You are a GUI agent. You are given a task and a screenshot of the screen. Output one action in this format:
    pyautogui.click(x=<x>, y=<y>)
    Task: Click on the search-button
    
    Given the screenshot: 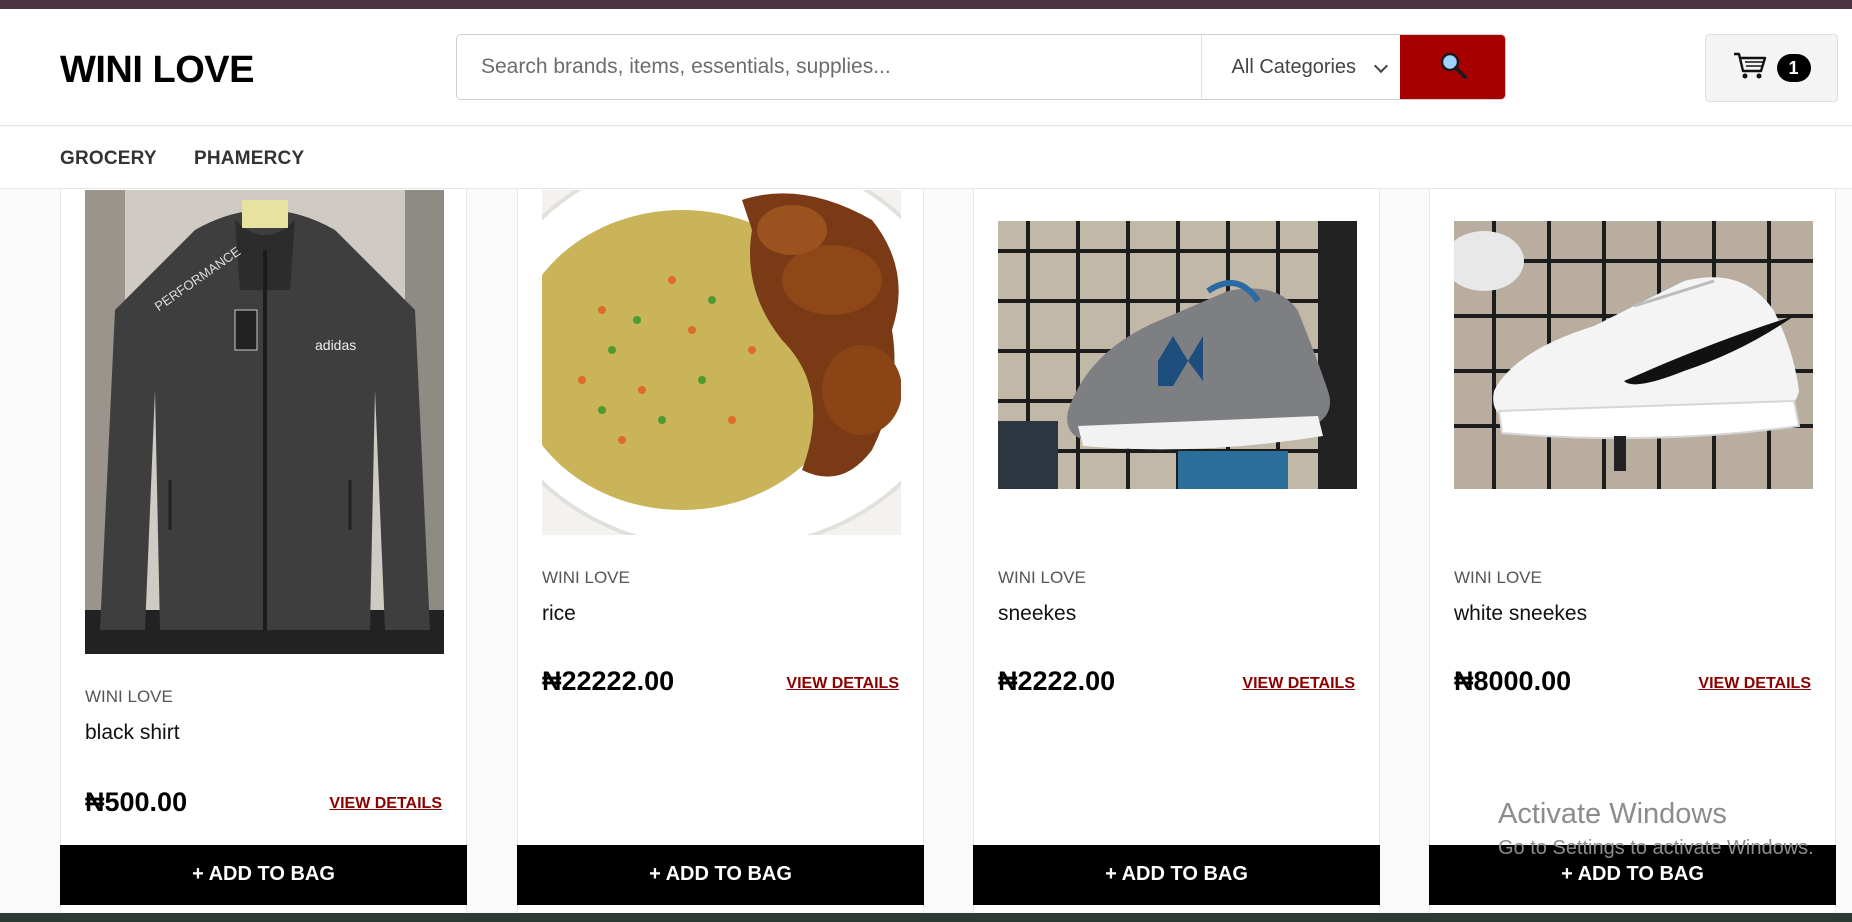 What is the action you would take?
    pyautogui.click(x=1452, y=67)
    